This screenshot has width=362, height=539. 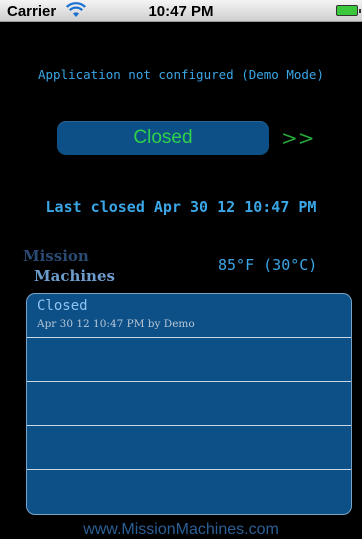 I want to click on door-status-label: Closed, so click(x=163, y=137).